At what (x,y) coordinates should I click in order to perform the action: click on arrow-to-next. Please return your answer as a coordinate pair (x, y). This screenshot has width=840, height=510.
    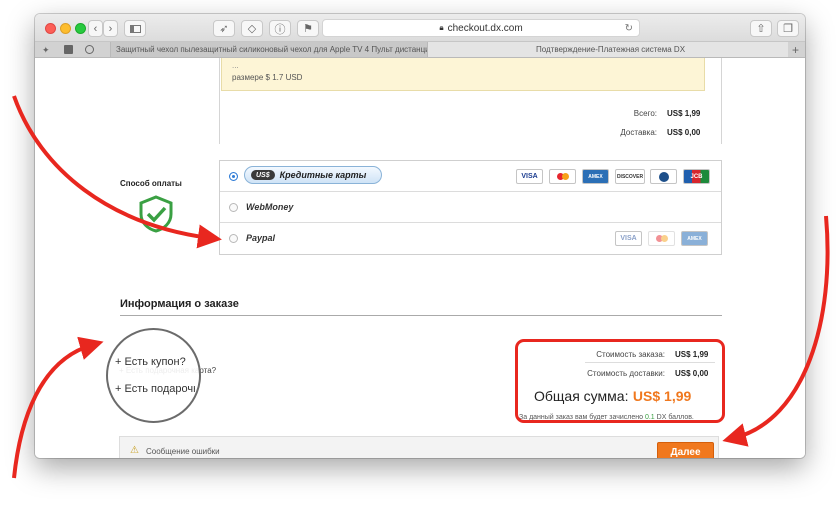
    Looking at the image, I should click on (776, 331).